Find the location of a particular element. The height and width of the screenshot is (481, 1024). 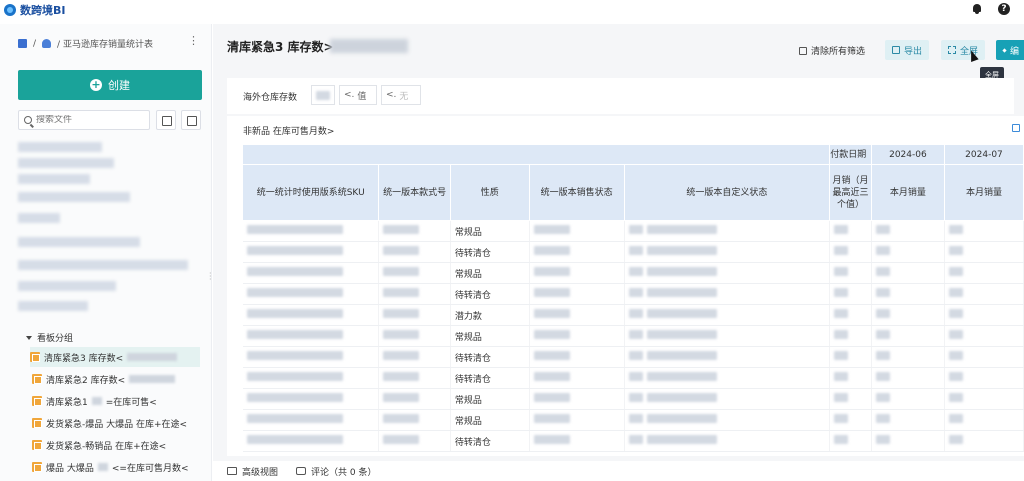

edit-label: 编 is located at coordinates (1014, 51).